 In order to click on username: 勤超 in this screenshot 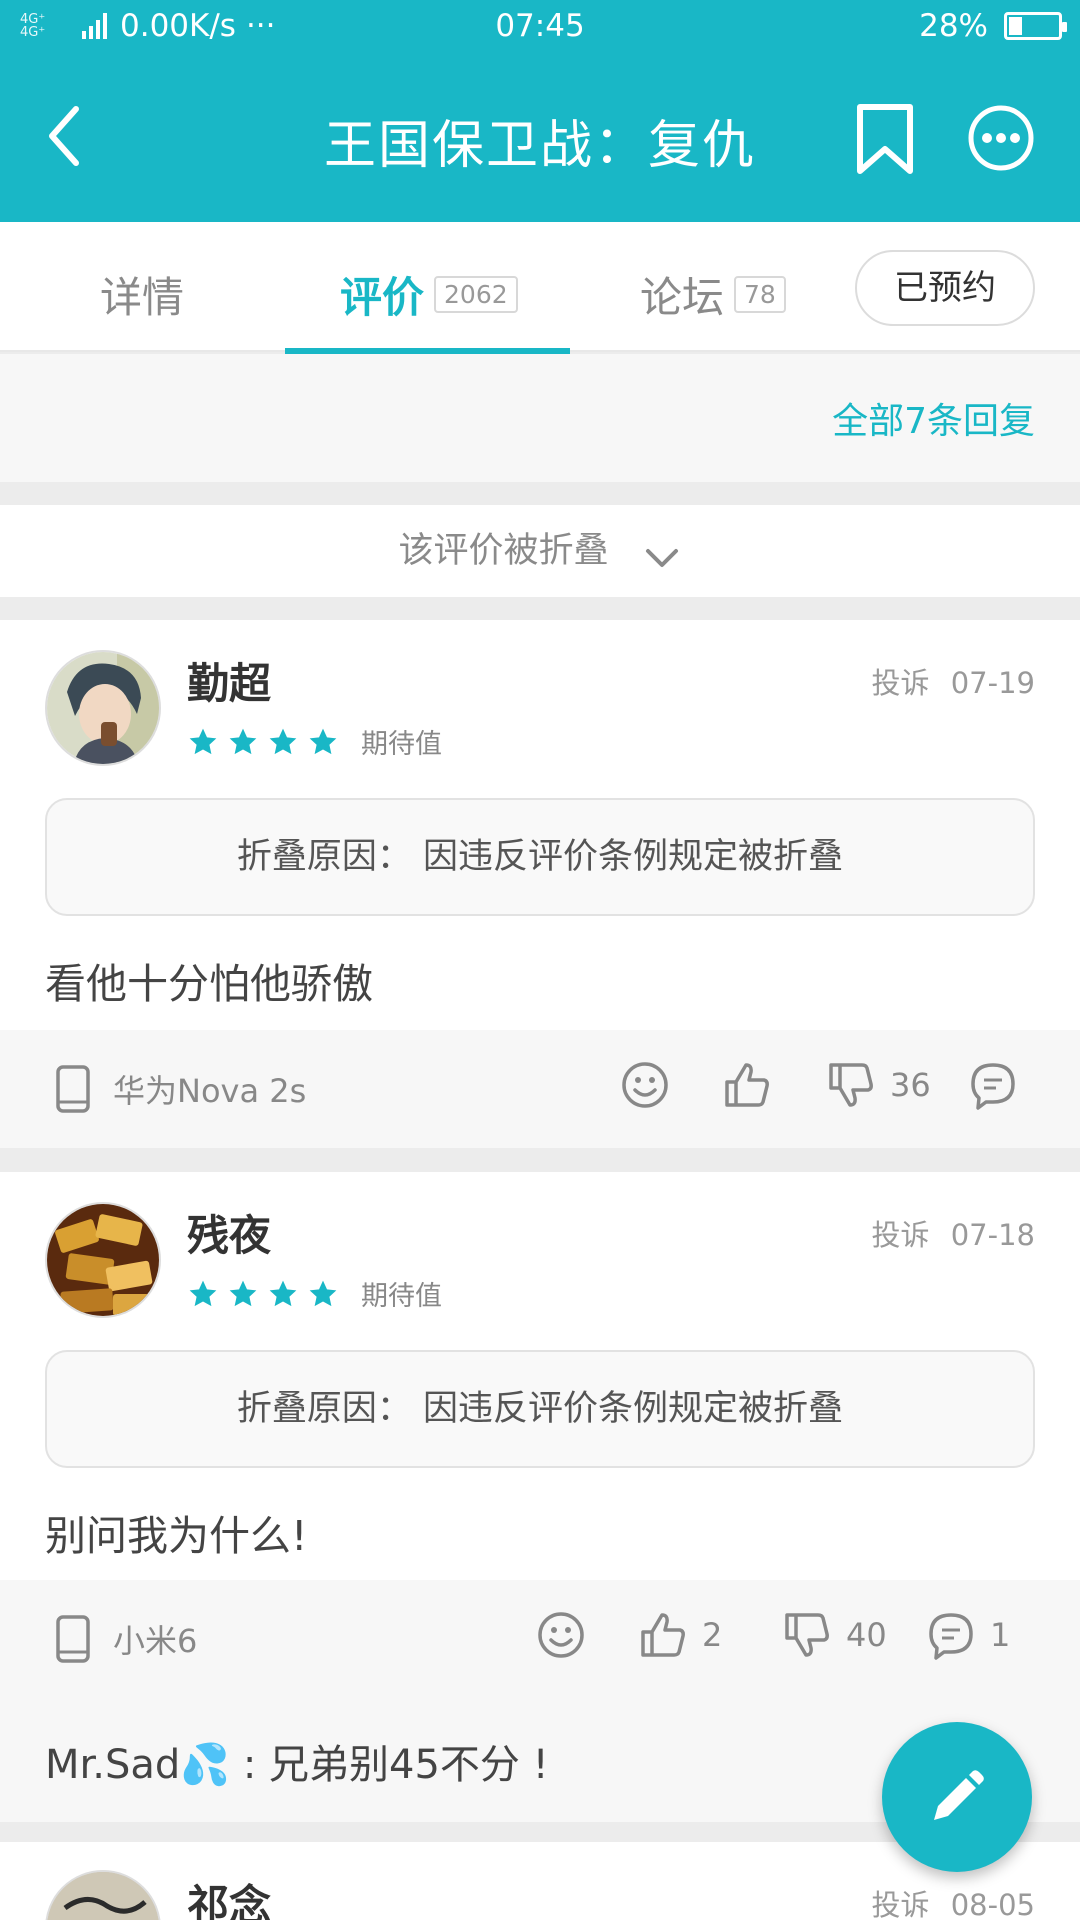, I will do `click(229, 680)`.